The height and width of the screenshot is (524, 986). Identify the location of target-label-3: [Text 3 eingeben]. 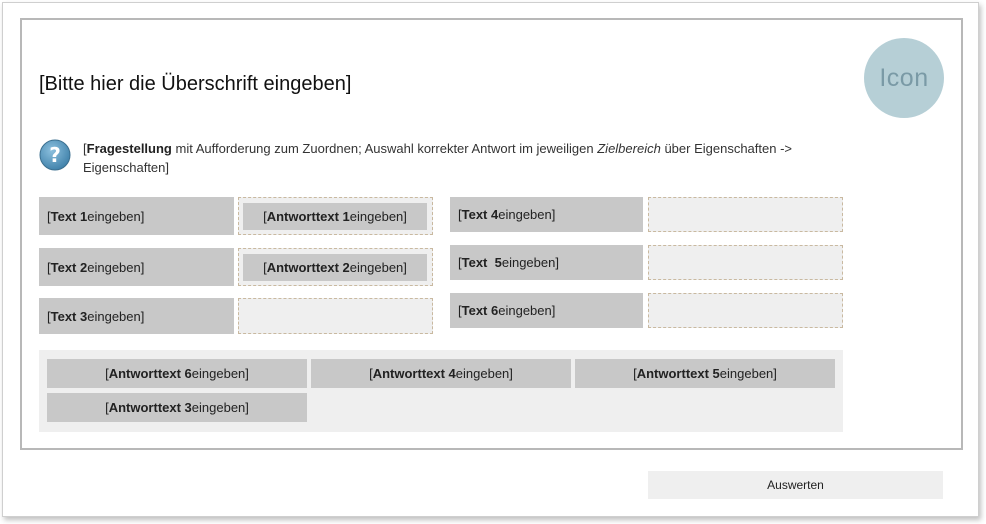
(136, 316).